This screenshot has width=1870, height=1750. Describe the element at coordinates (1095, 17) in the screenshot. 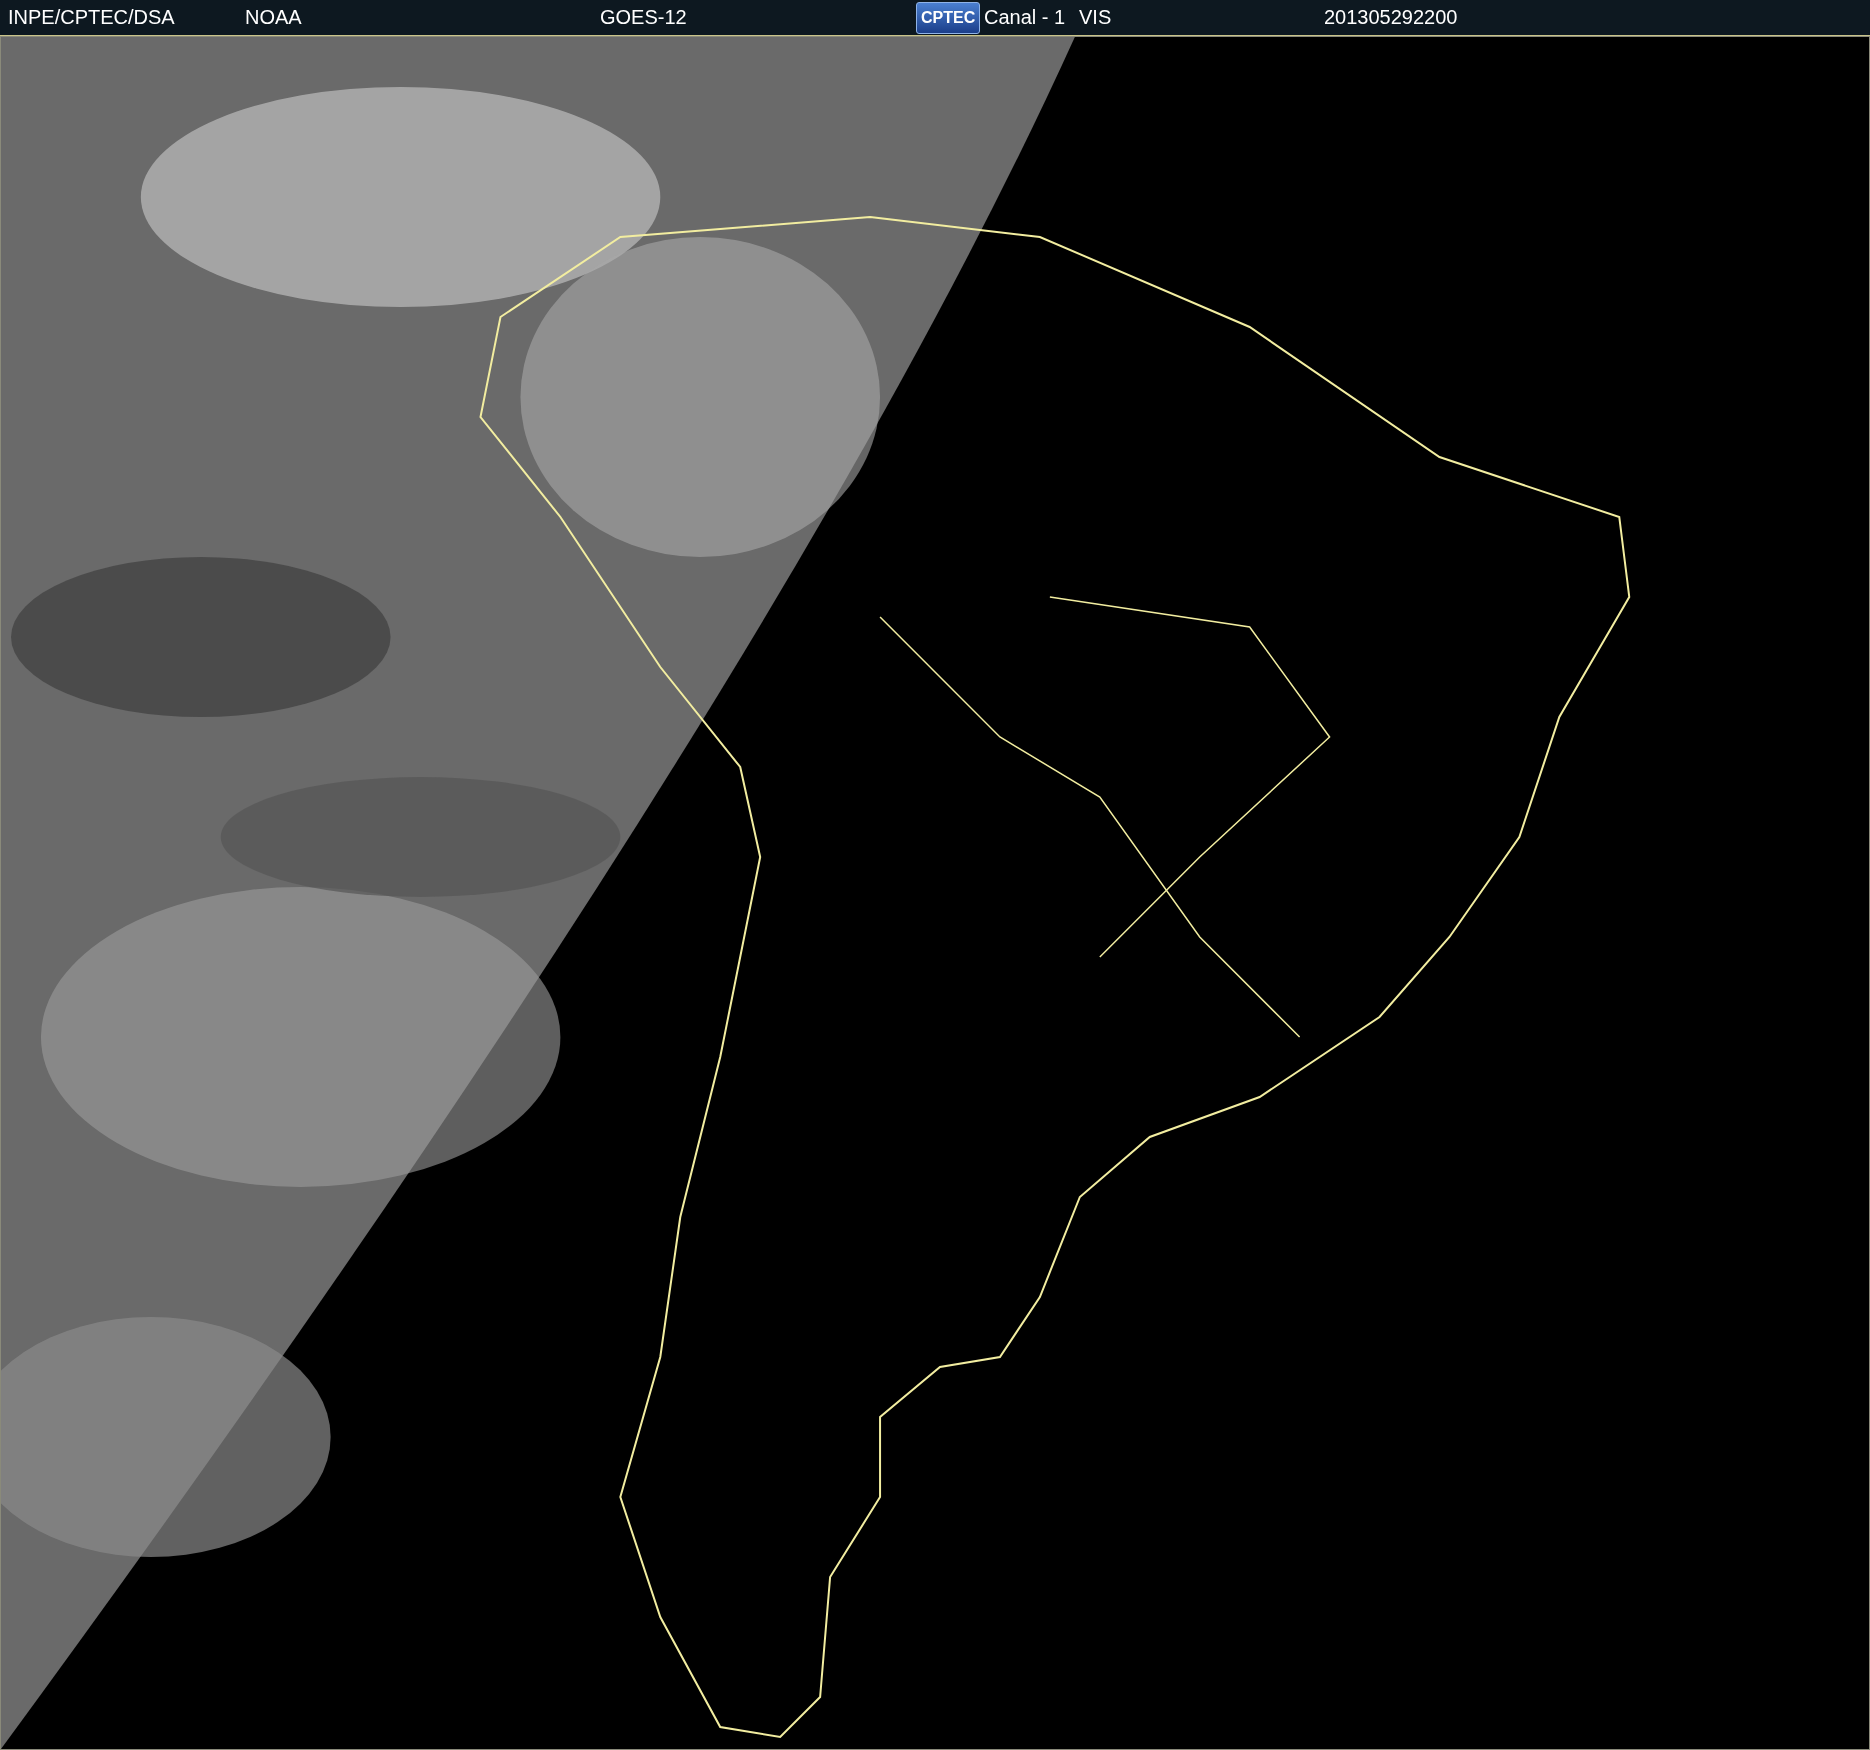

I see `header-label: VIS` at that location.